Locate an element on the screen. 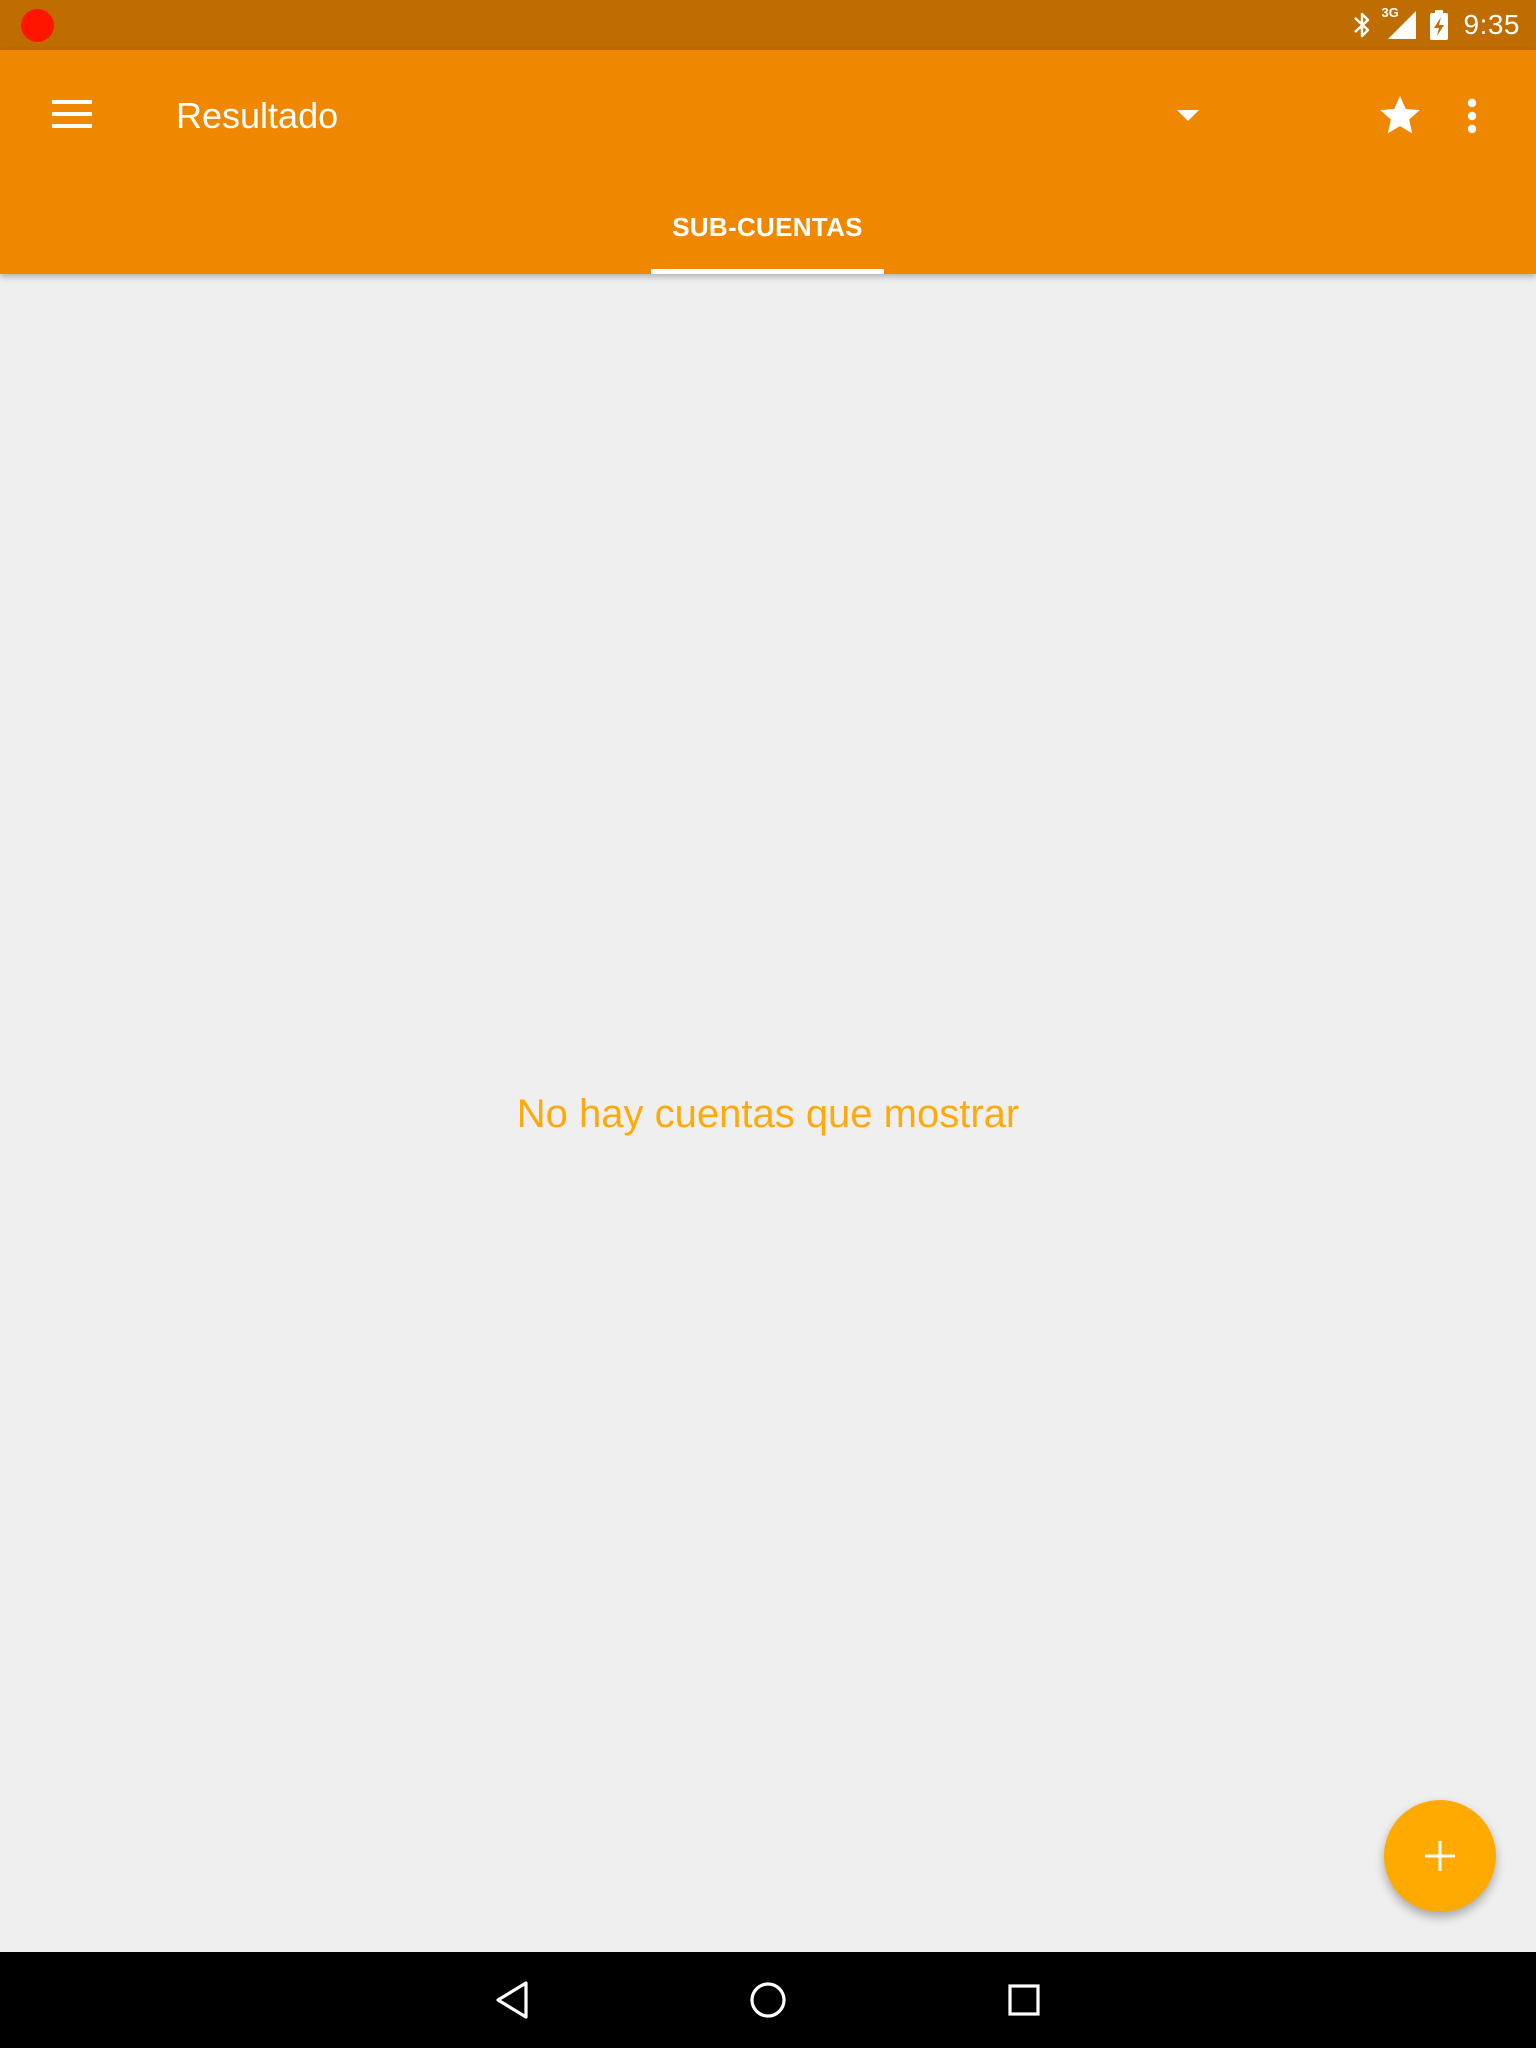 This screenshot has height=2048, width=1536. more-options-button is located at coordinates (1472, 116).